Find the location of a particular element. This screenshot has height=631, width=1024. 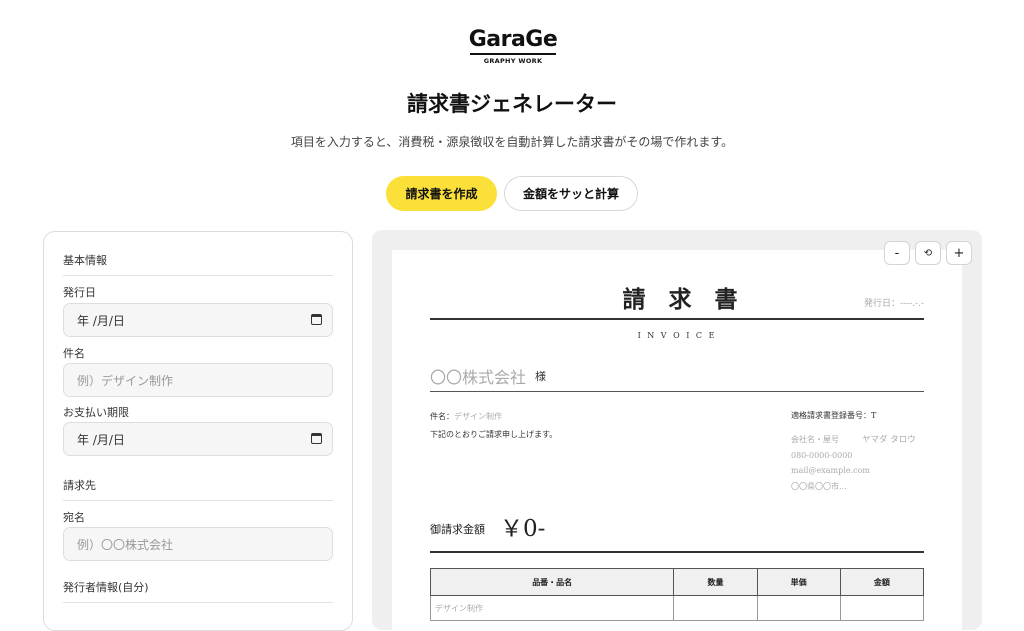

zoom-in-button: + is located at coordinates (959, 253).